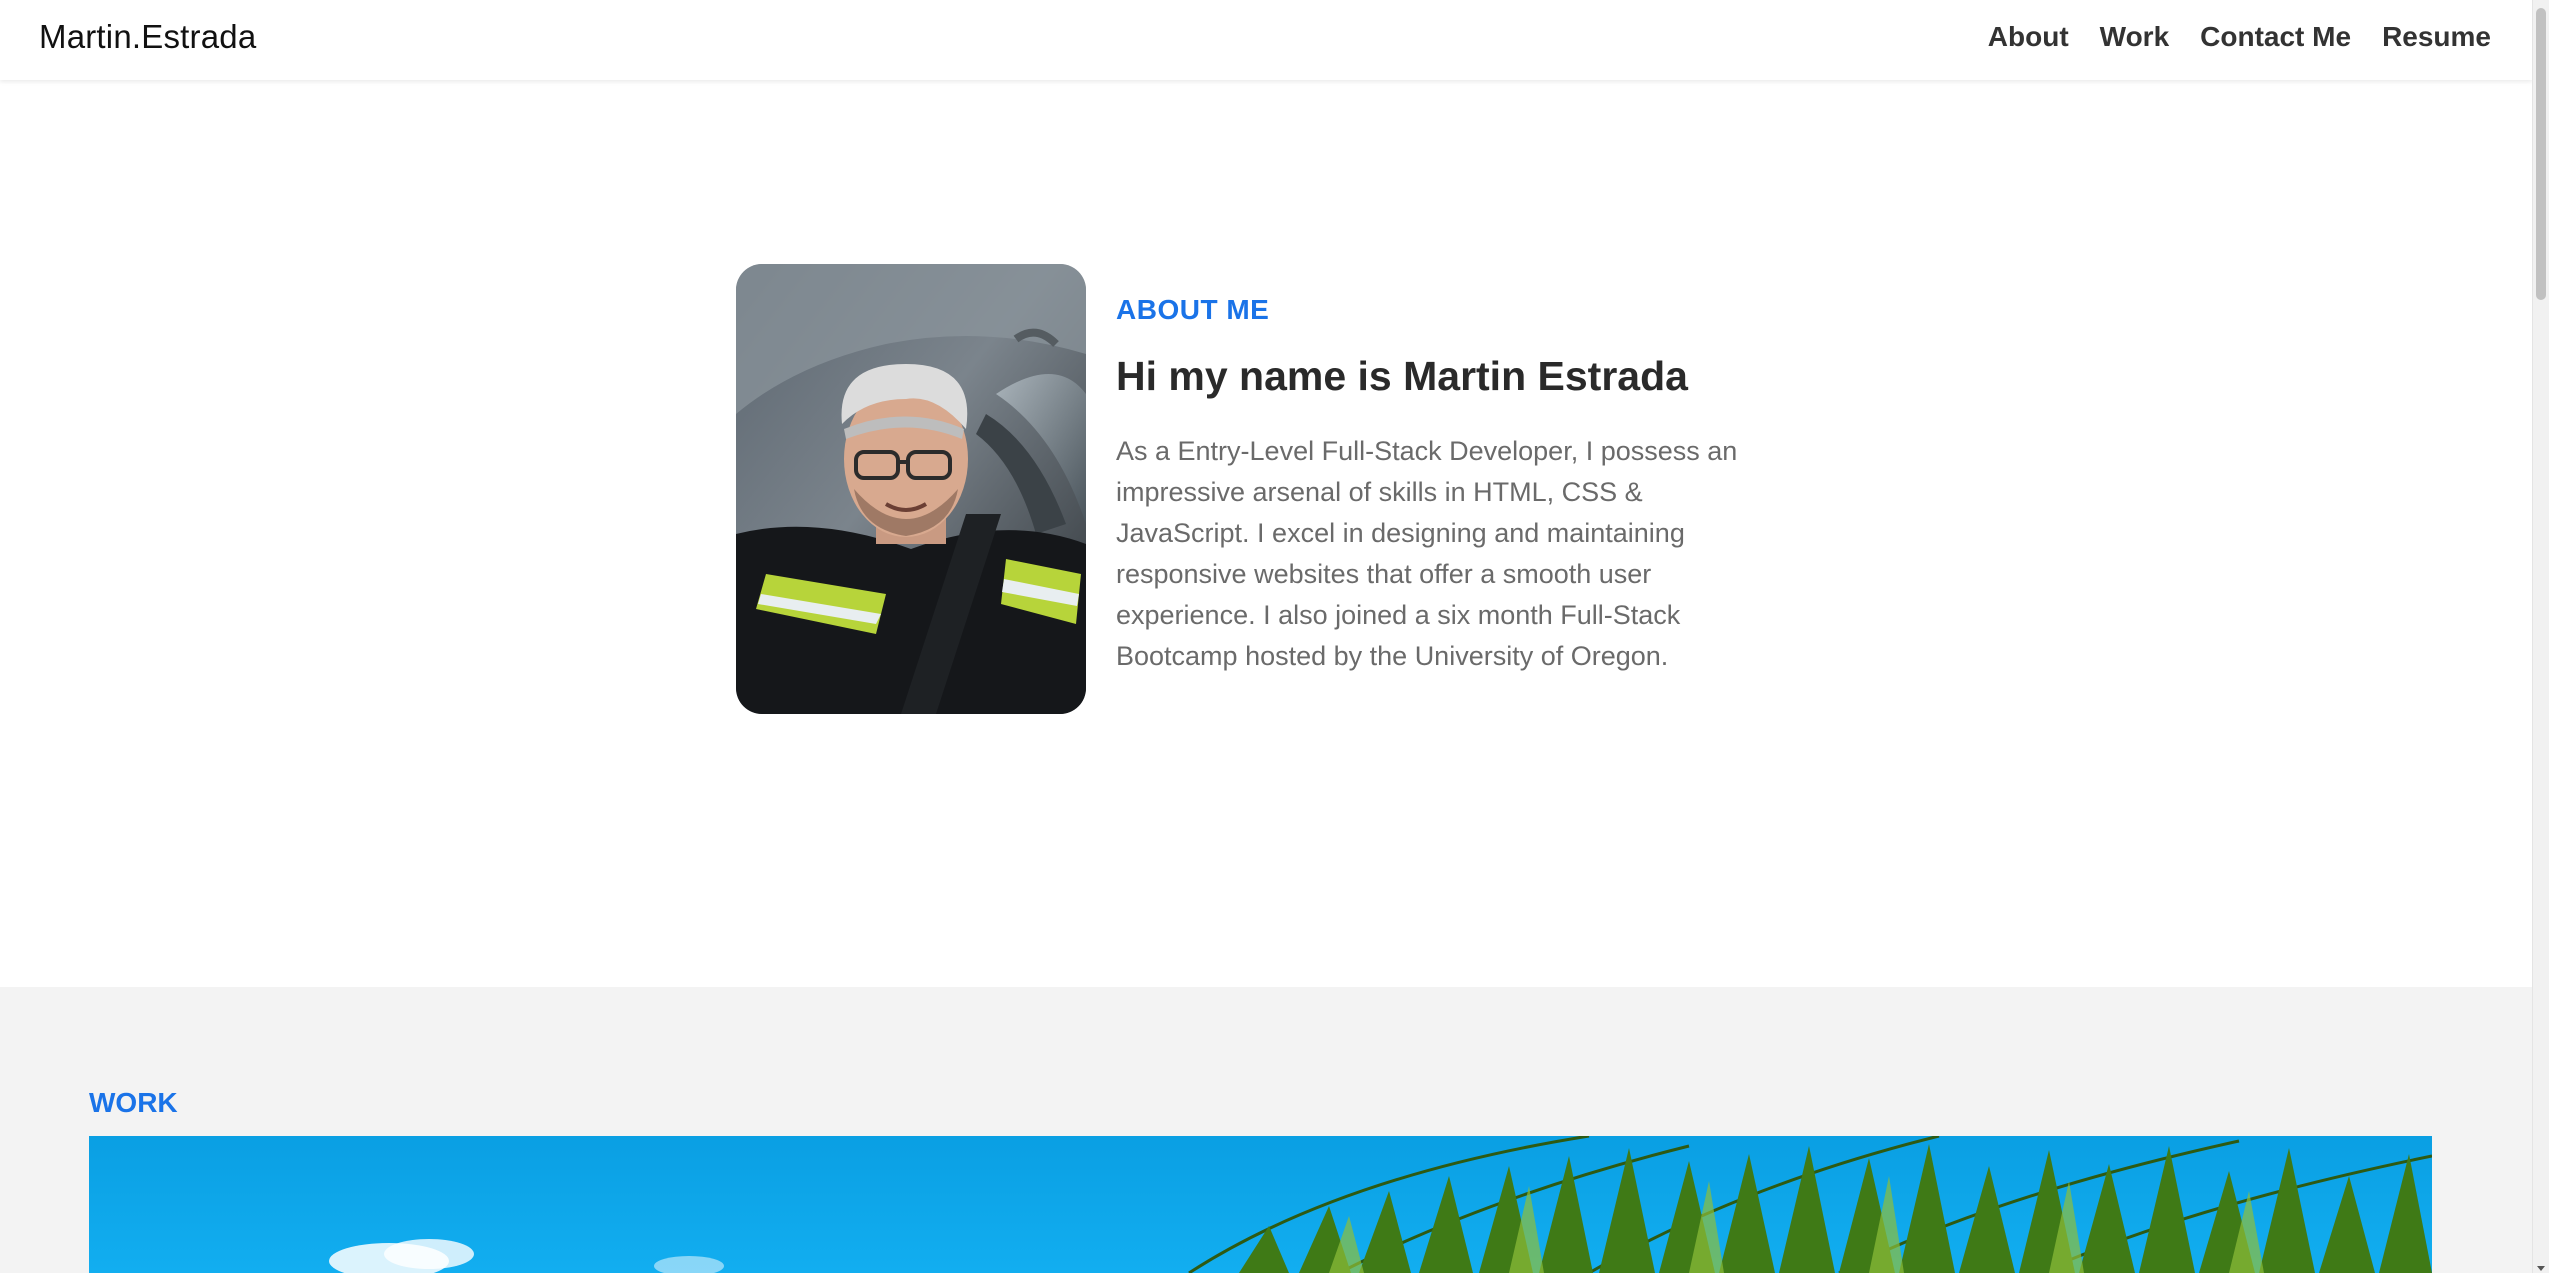 The width and height of the screenshot is (2549, 1273). Describe the element at coordinates (1193, 309) in the screenshot. I see `about-eyebrow: ABOUT ME` at that location.